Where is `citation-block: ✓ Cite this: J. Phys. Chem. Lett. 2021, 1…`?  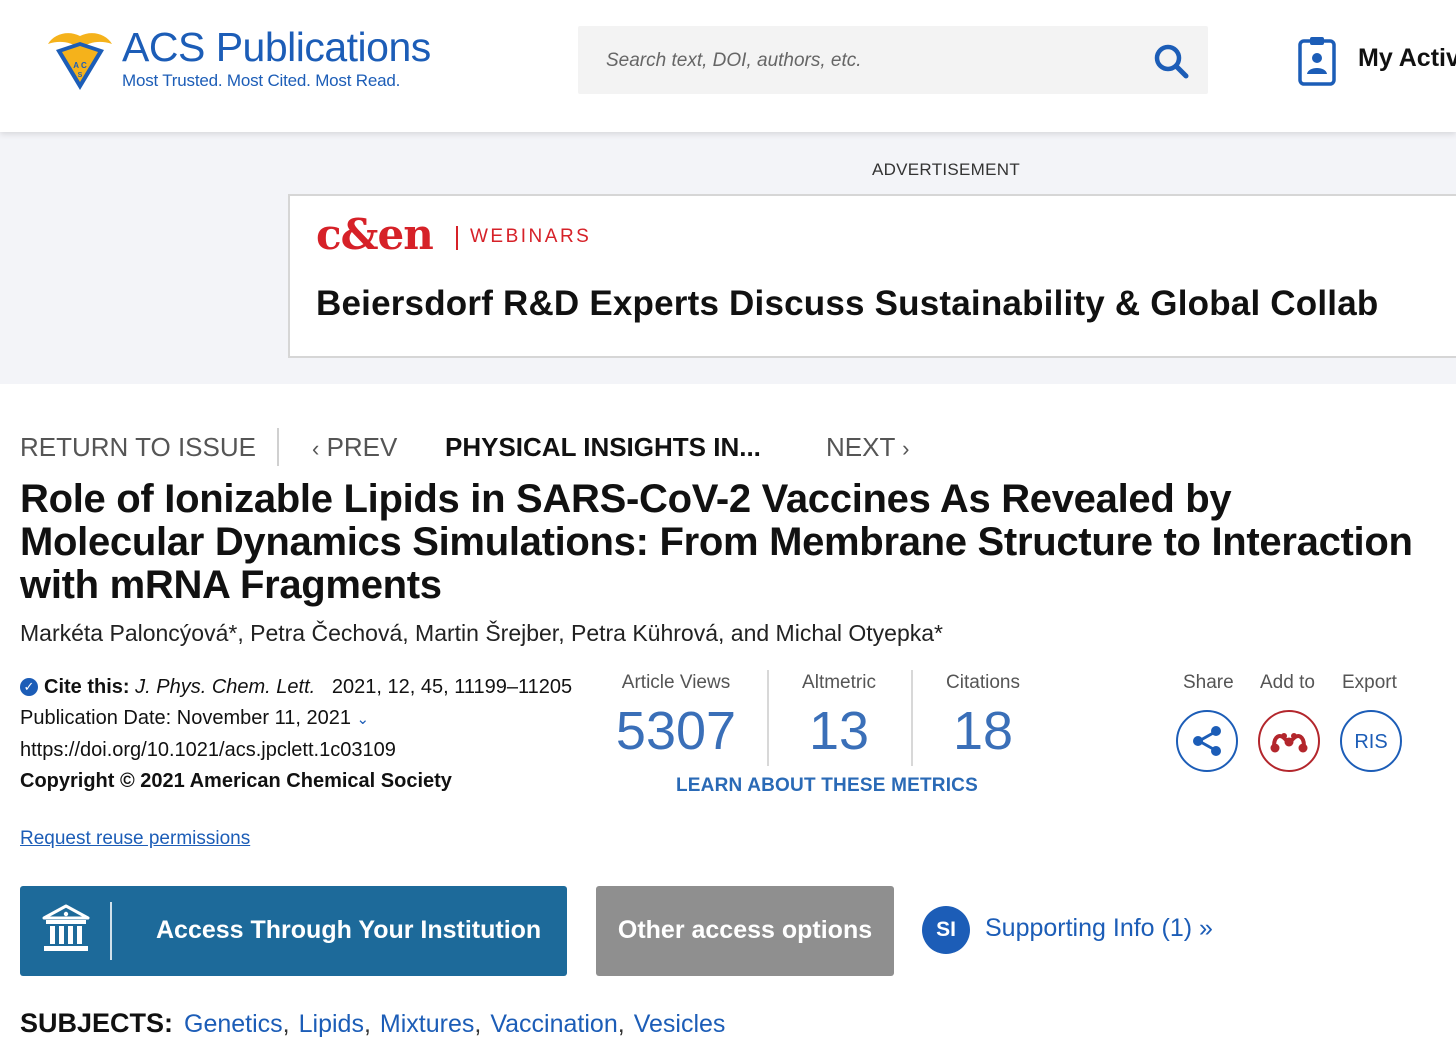 citation-block: ✓ Cite this: J. Phys. Chem. Lett. 2021, 1… is located at coordinates (300, 734).